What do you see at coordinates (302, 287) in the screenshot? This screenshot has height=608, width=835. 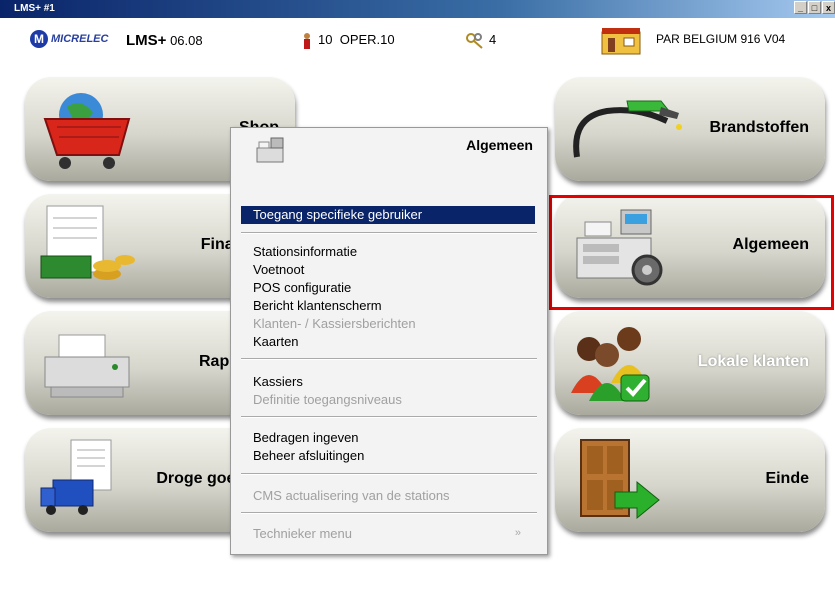 I see `menu-item-pos-config: POS configuratie` at bounding box center [302, 287].